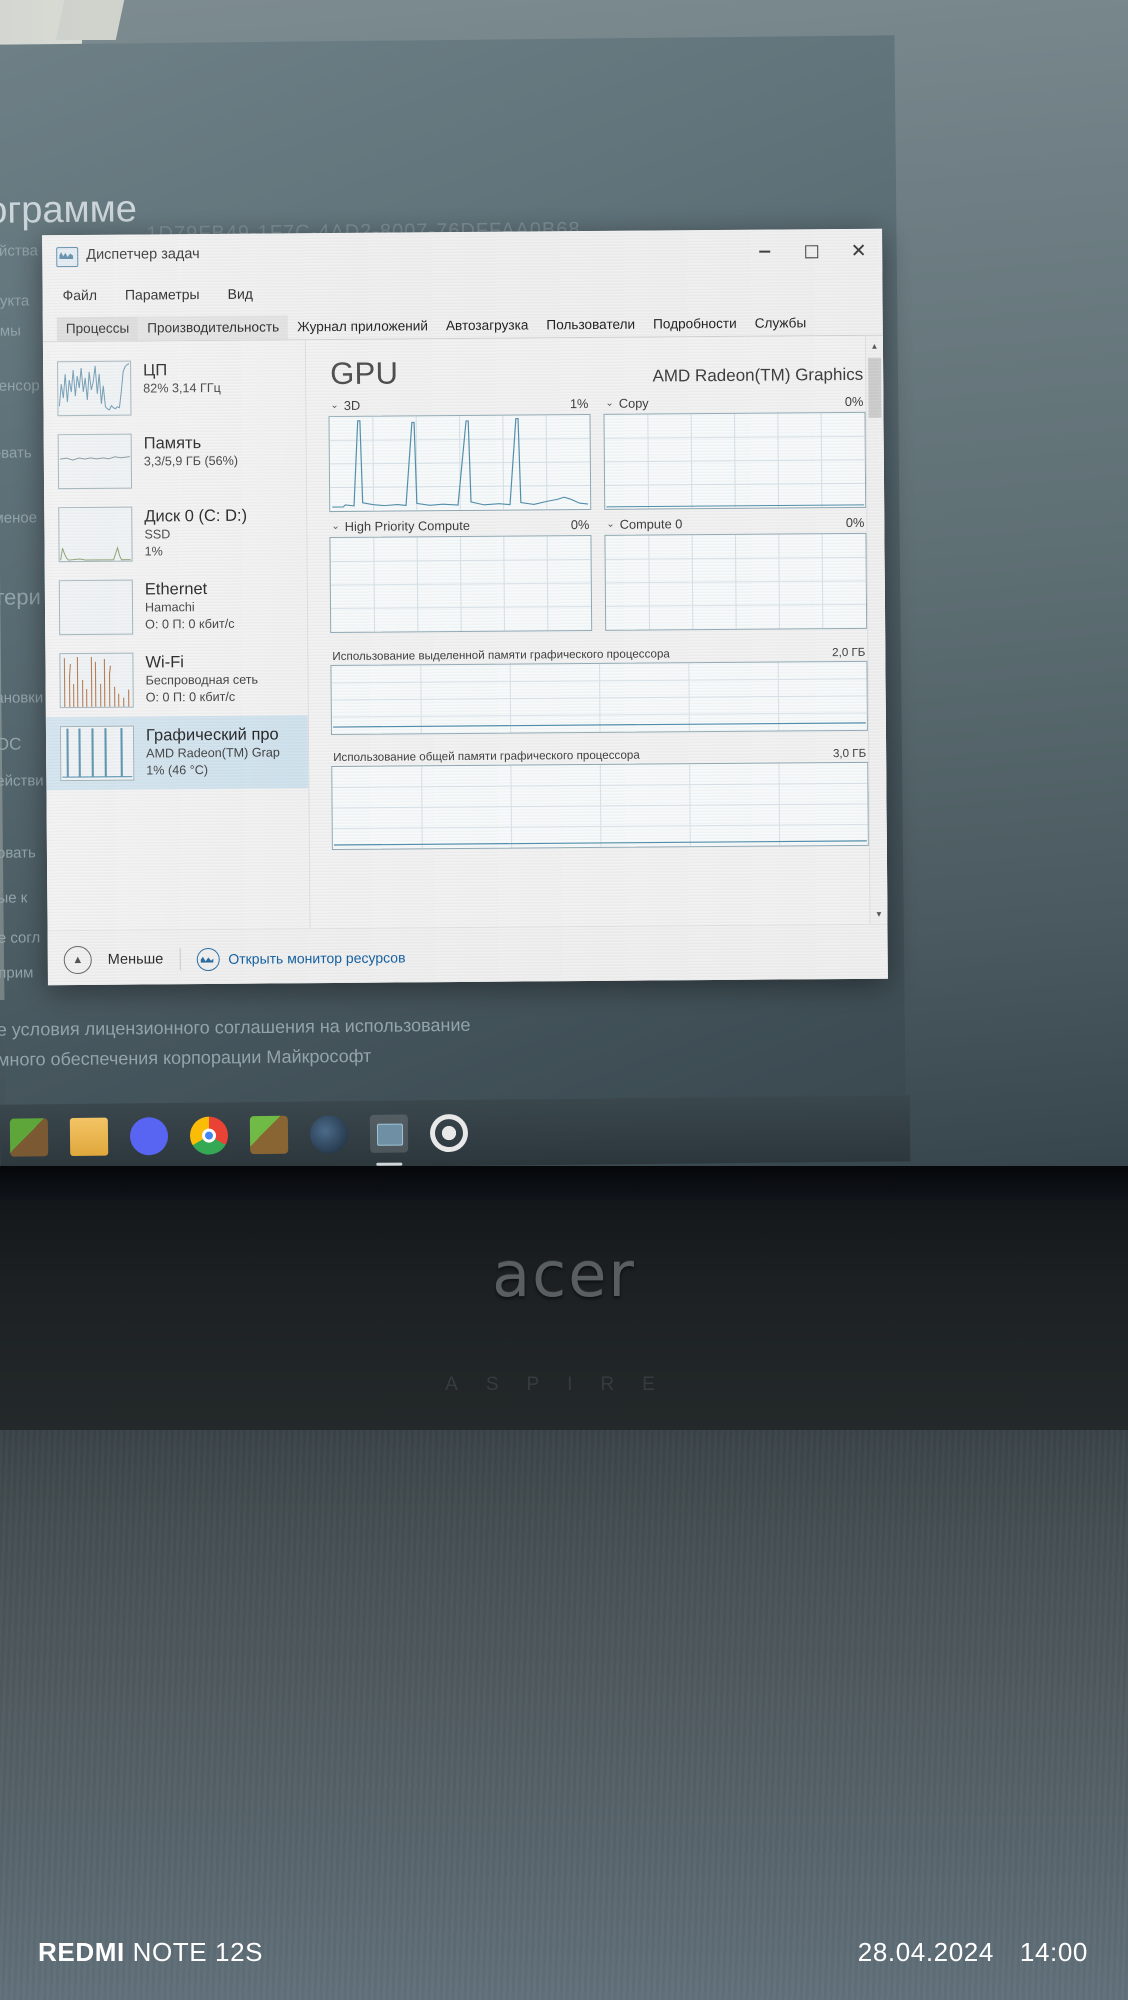 Image resolution: width=1128 pixels, height=2000 pixels. Describe the element at coordinates (14, 898) in the screenshot. I see `bg-label-11: ые к` at that location.